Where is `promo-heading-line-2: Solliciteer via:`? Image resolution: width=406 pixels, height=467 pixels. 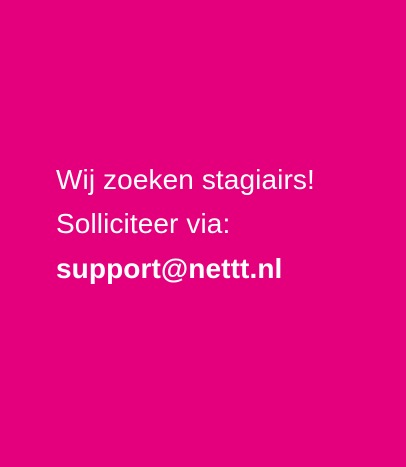
promo-heading-line-2: Solliciteer via: is located at coordinates (143, 223).